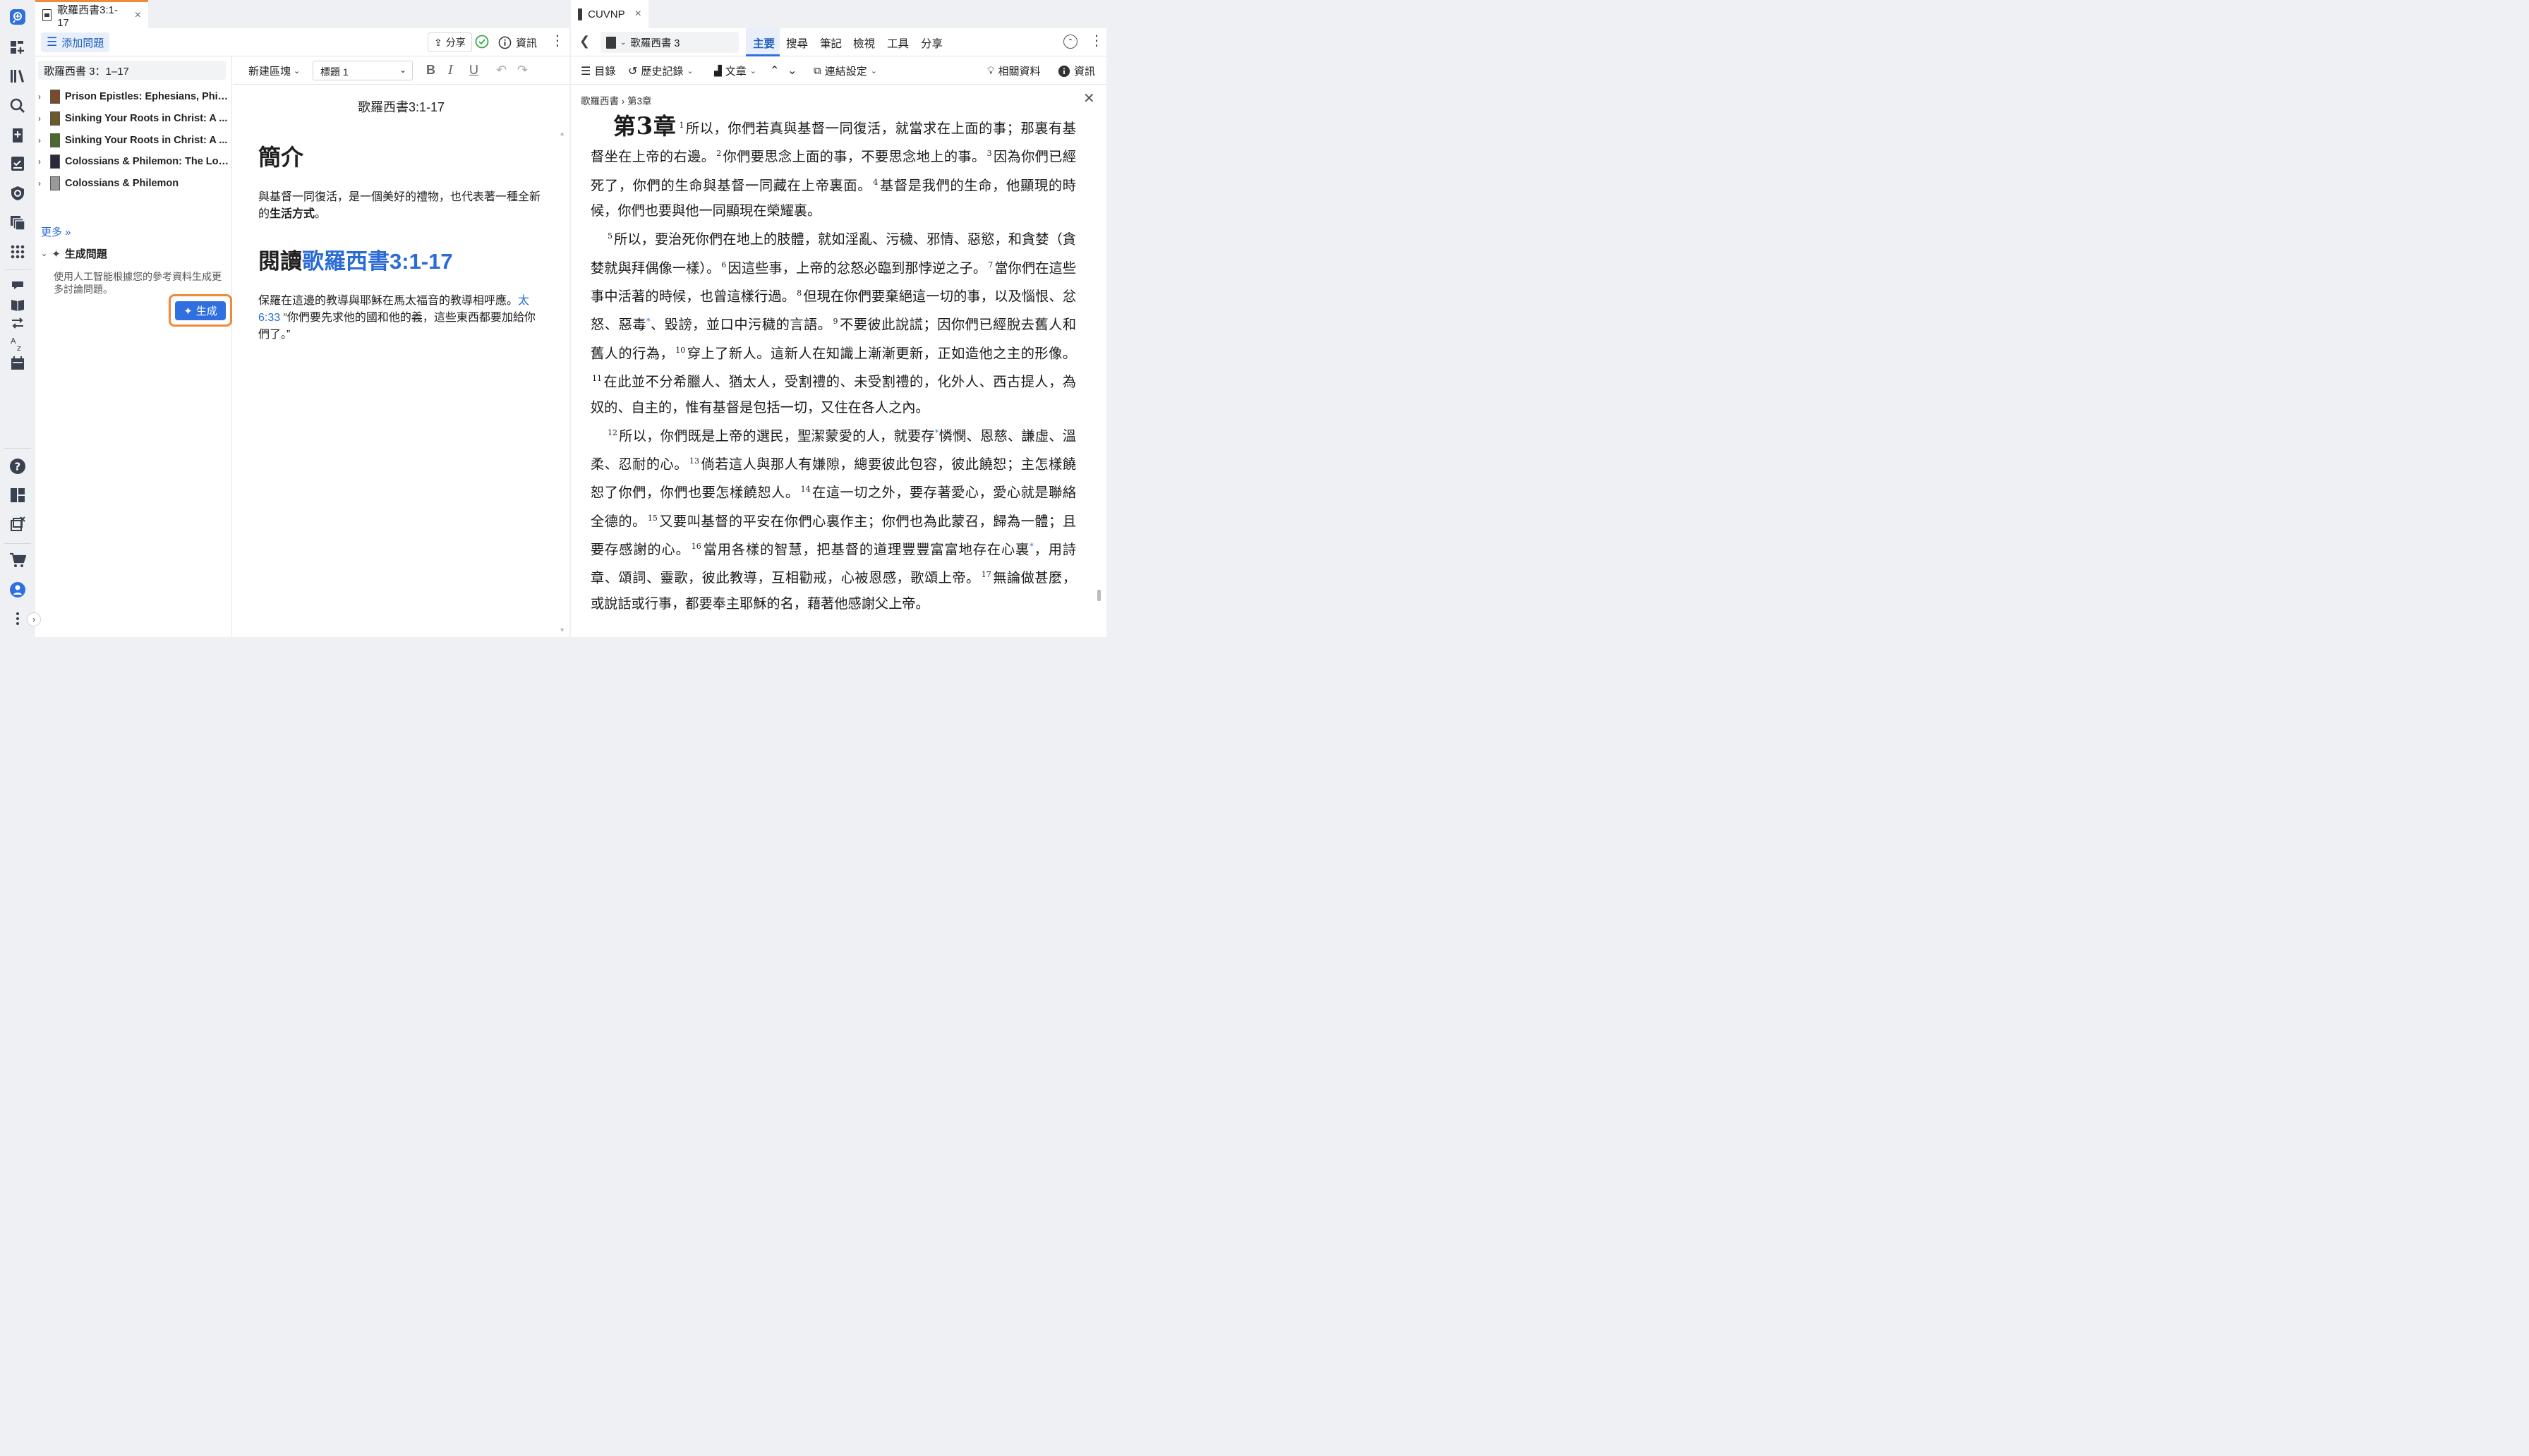  Describe the element at coordinates (898, 43) in the screenshot. I see `tab-tools: 工具` at that location.